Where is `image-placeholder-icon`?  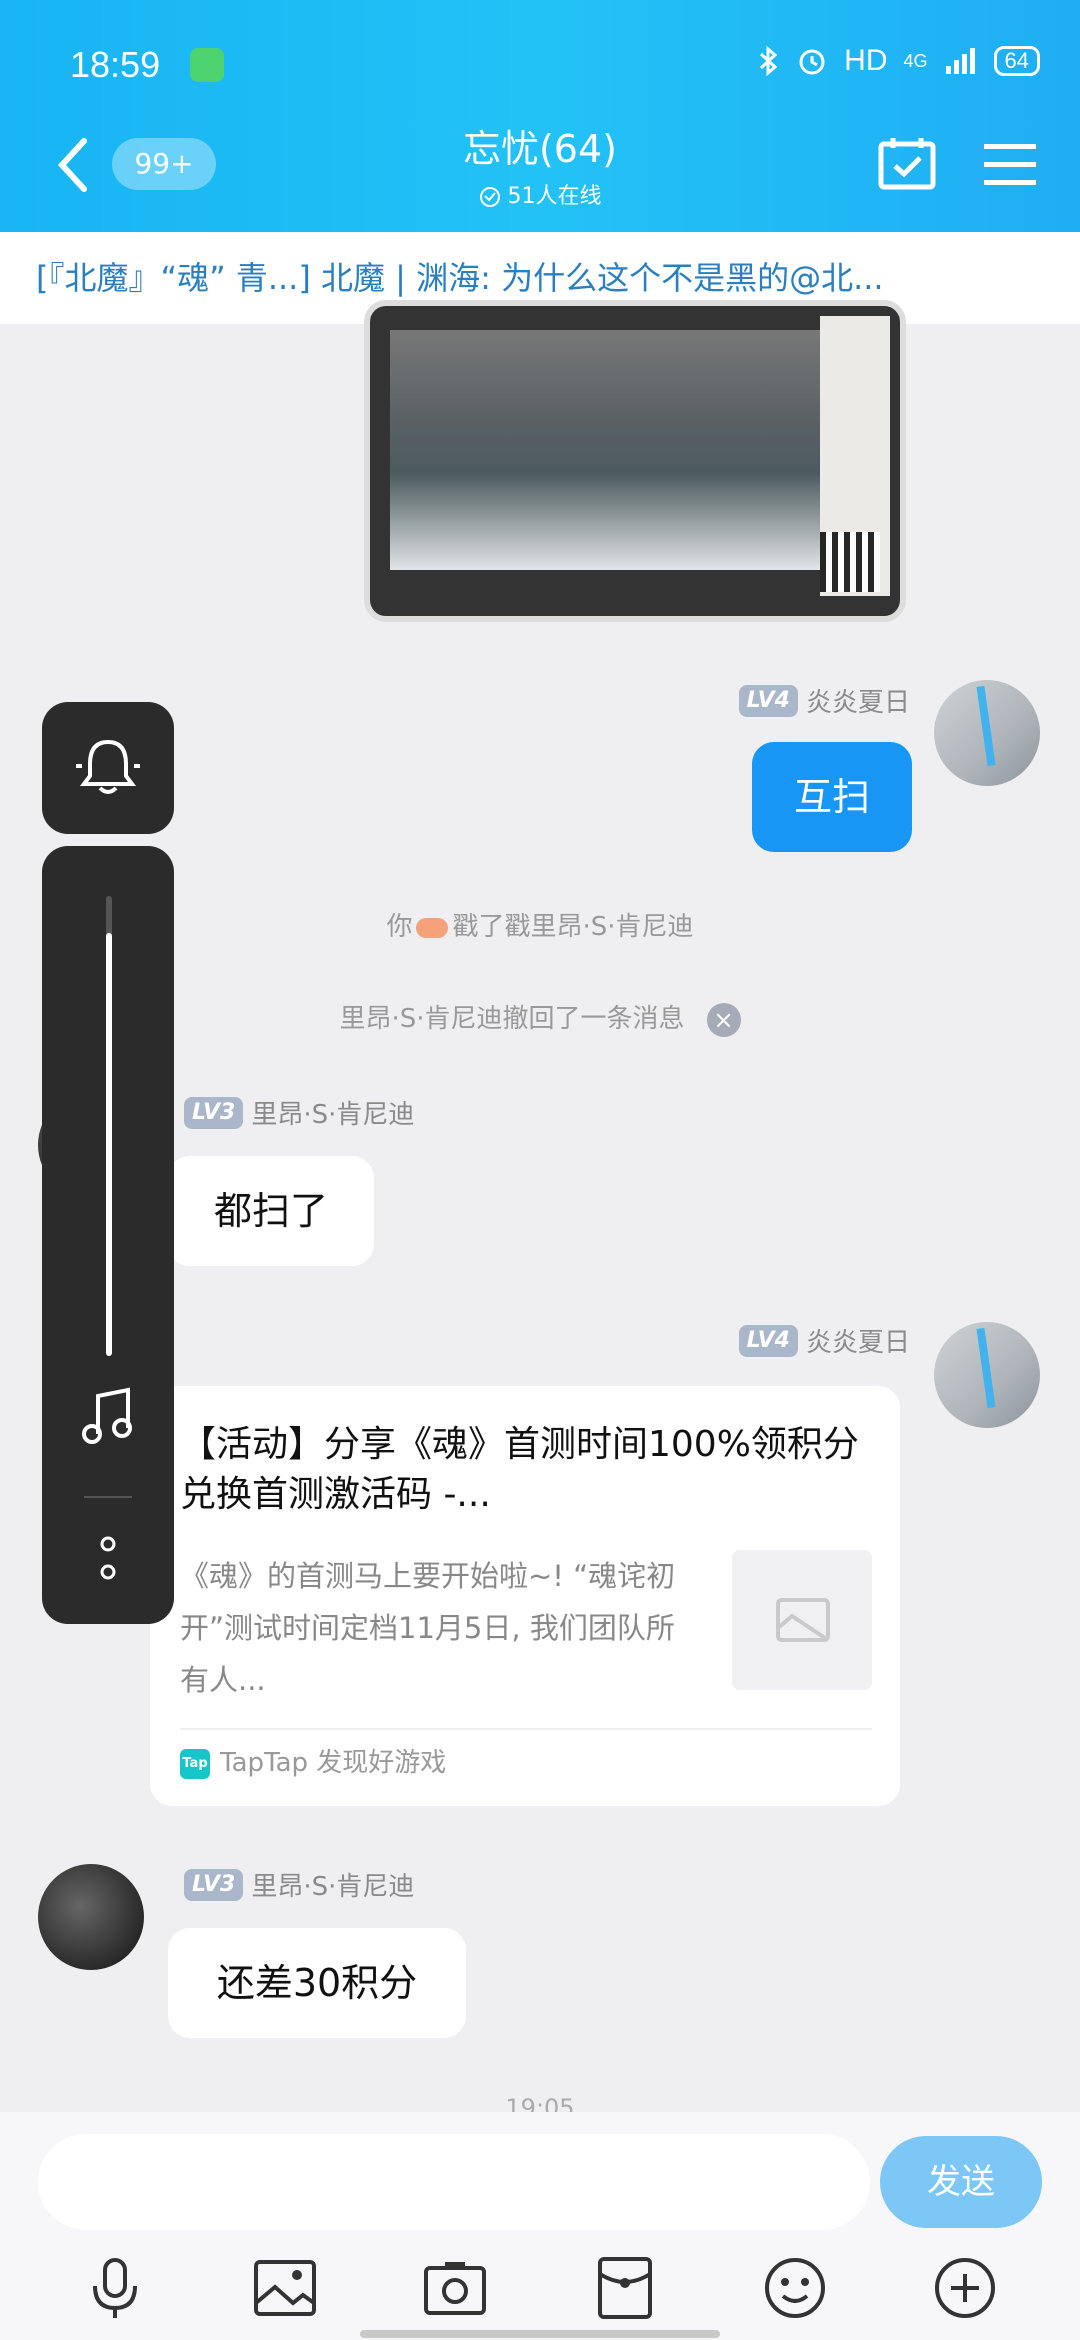
image-placeholder-icon is located at coordinates (803, 1620).